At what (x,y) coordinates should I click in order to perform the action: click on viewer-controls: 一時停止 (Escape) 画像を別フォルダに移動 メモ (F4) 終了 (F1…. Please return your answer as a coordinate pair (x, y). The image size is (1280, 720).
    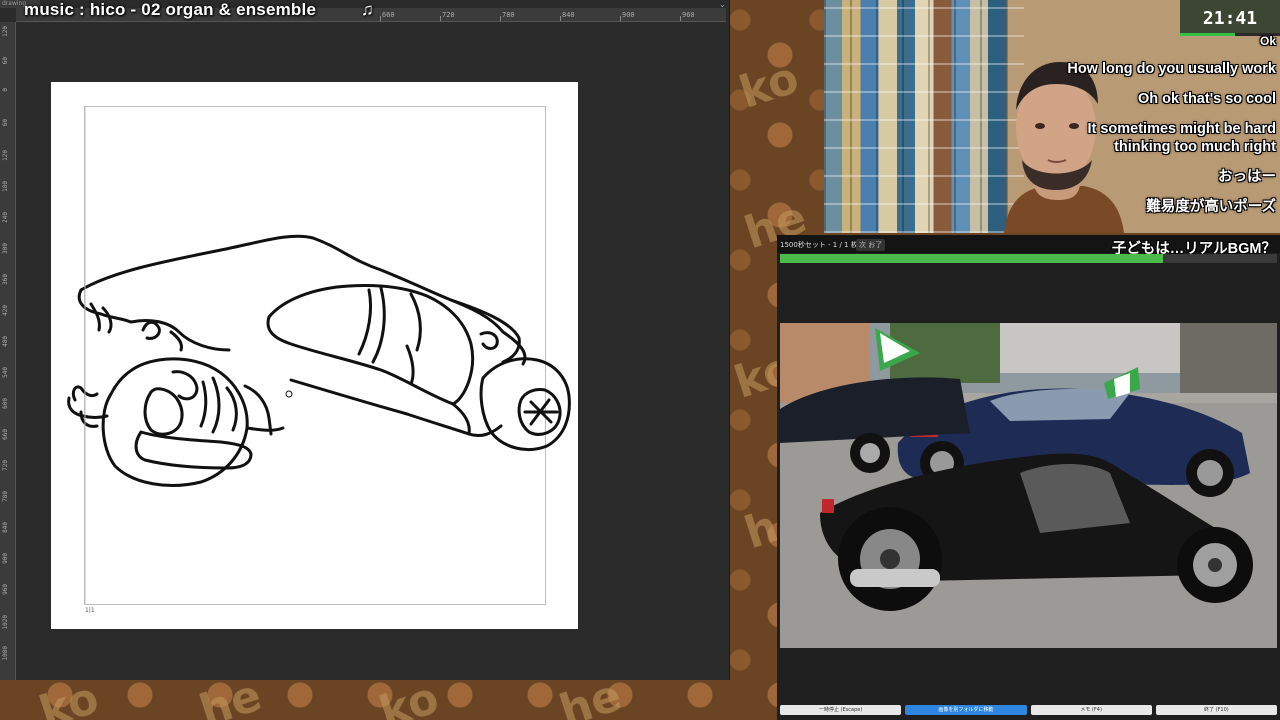
    Looking at the image, I should click on (1028, 710).